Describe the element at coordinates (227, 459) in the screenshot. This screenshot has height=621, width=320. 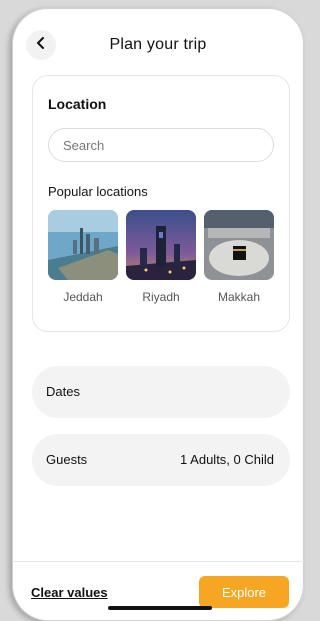
I see `guests-value: 1 Adults, 0 Child` at that location.